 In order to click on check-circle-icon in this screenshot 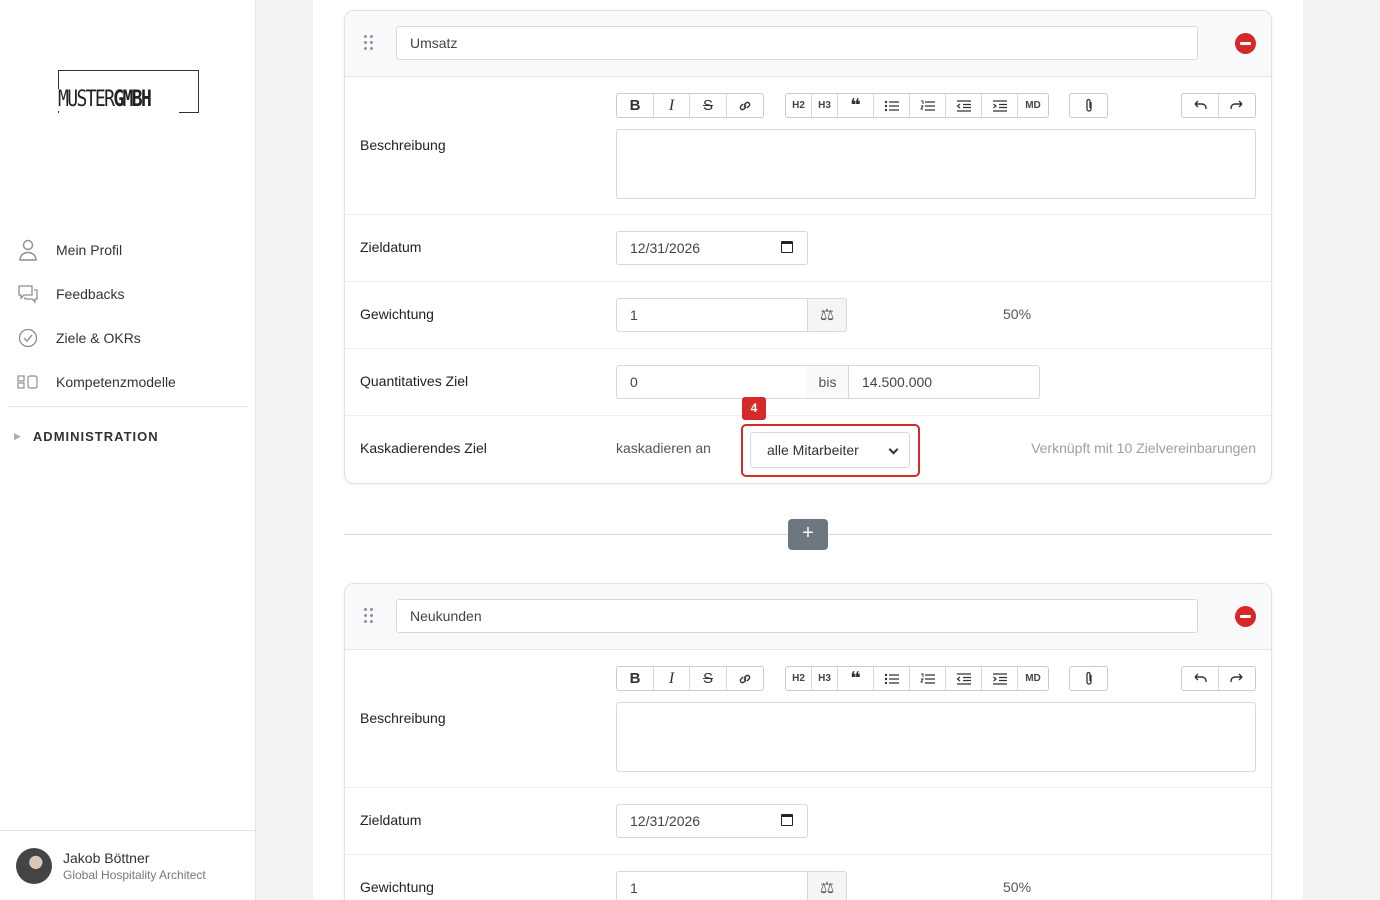, I will do `click(28, 338)`.